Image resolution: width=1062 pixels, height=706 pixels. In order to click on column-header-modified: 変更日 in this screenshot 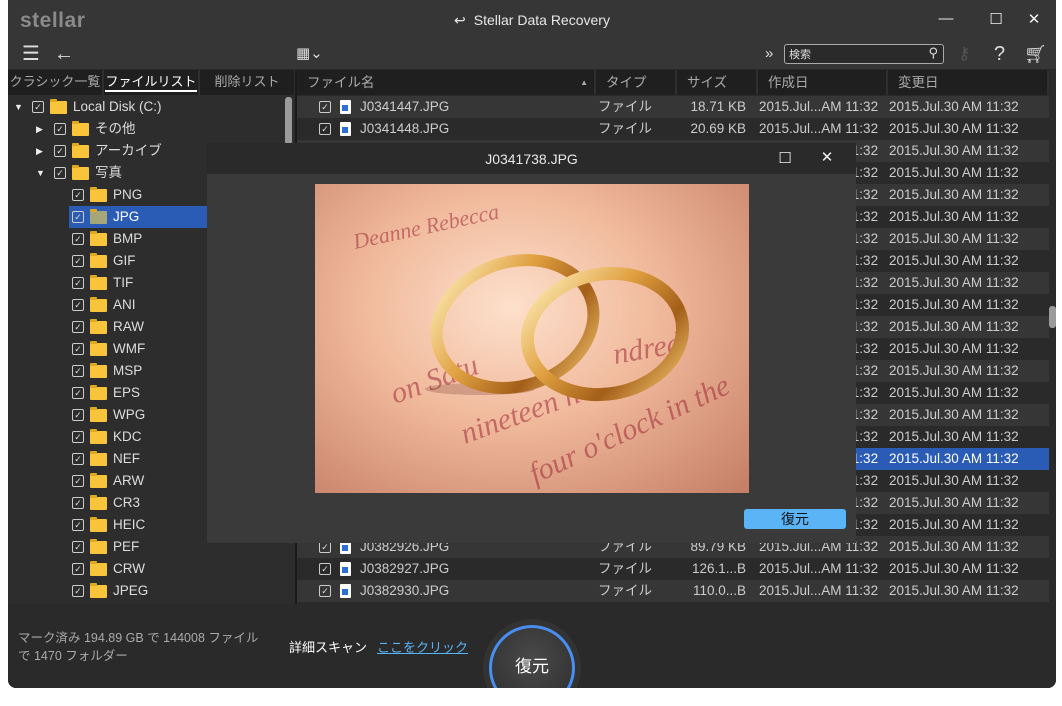, I will do `click(968, 82)`.